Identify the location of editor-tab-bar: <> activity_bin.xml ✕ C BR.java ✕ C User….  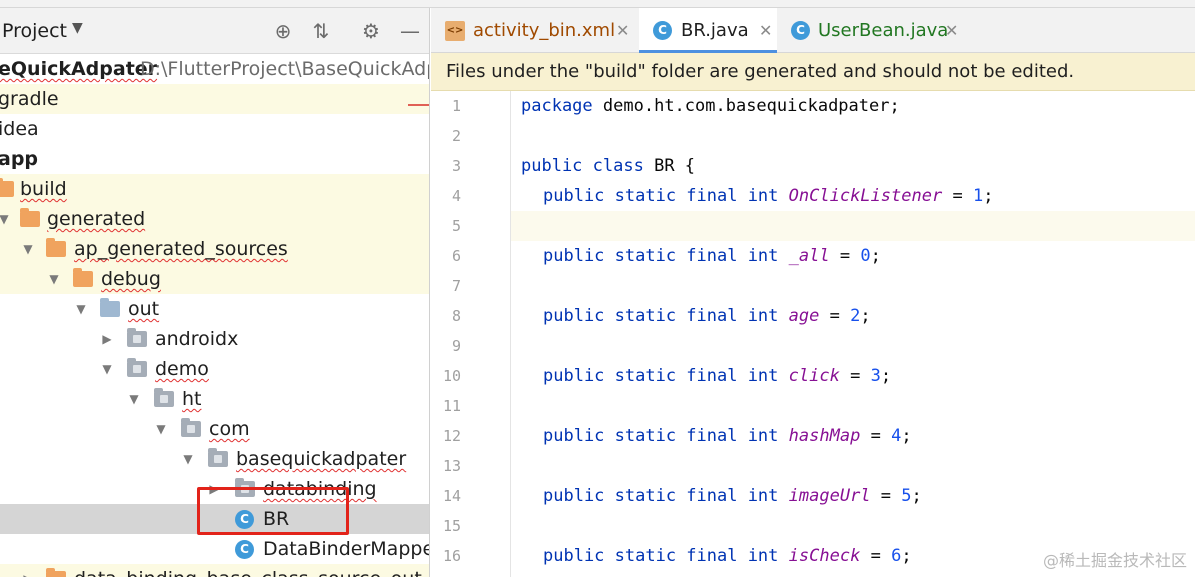
(813, 30).